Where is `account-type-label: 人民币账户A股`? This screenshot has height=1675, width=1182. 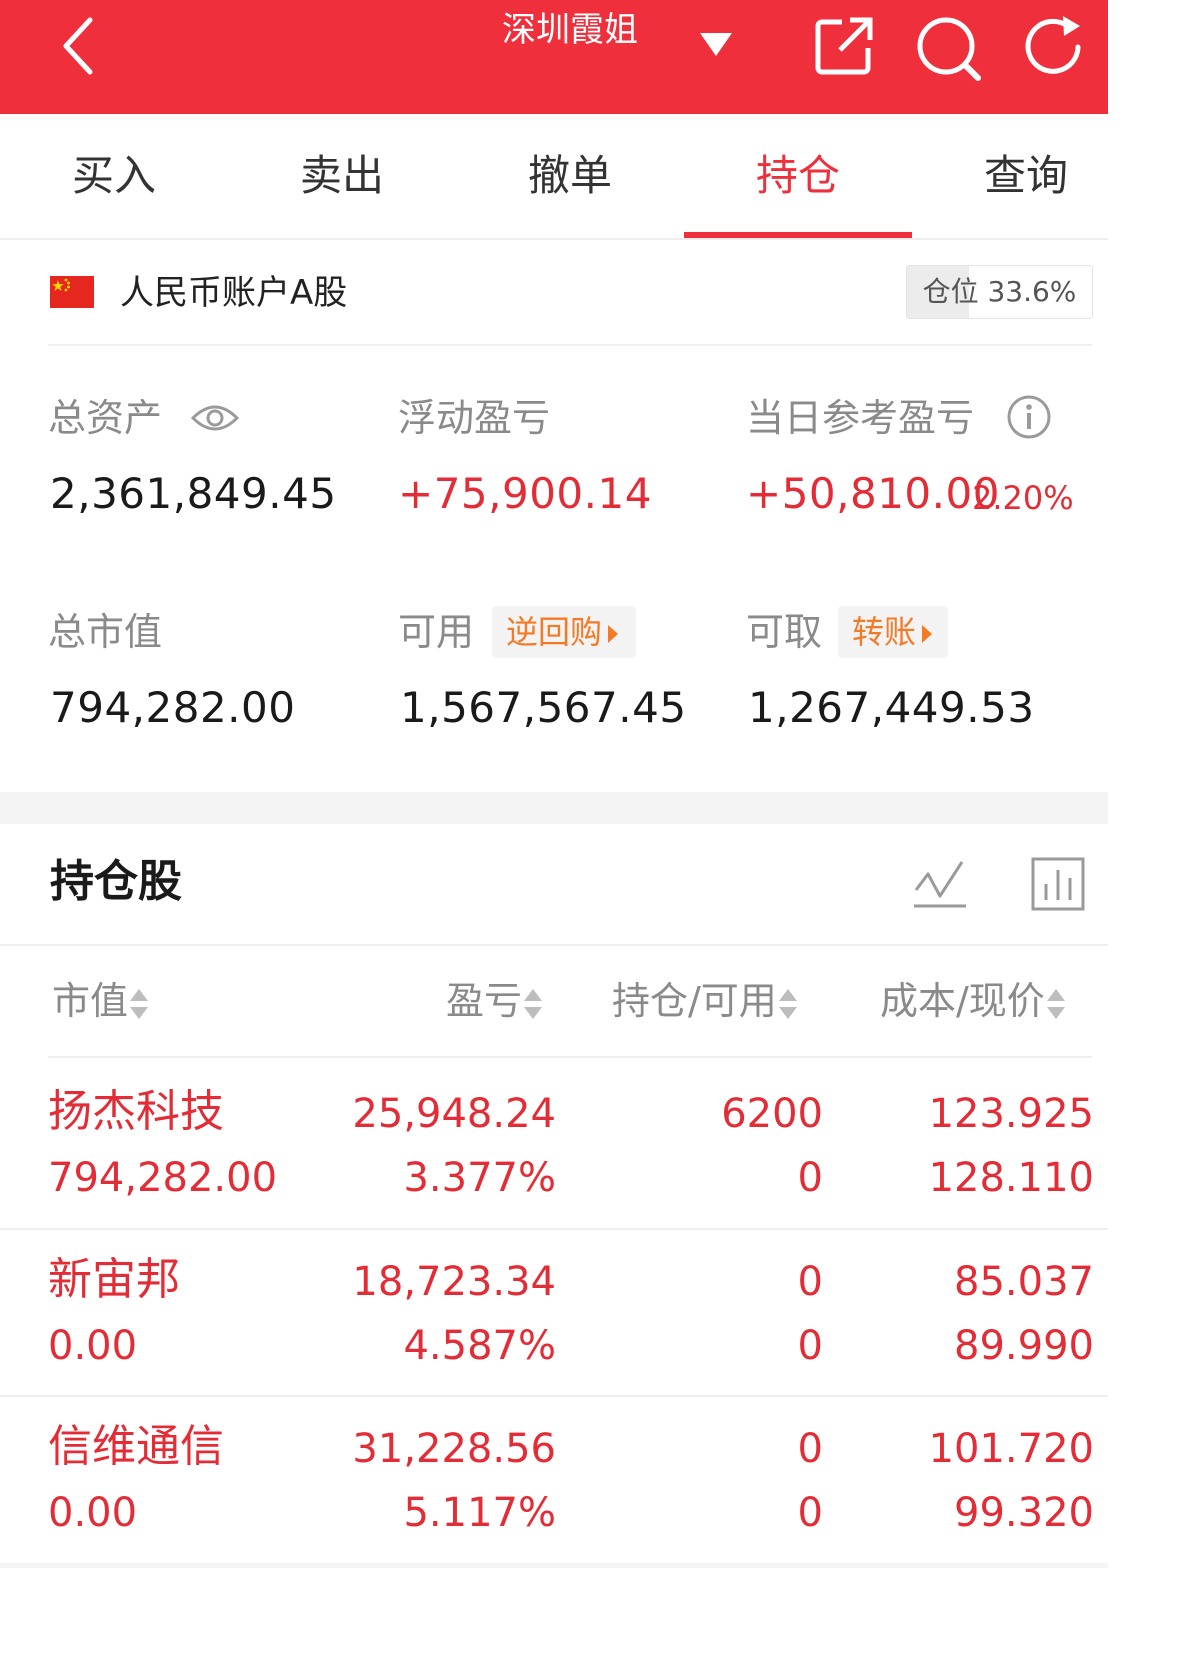
account-type-label: 人民币账户A股 is located at coordinates (234, 293).